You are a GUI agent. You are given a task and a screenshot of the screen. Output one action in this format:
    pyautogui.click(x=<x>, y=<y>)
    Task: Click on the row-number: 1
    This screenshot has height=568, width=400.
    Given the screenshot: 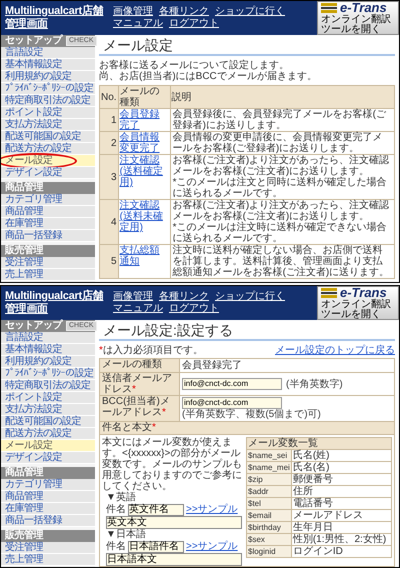 What is the action you would take?
    pyautogui.click(x=109, y=120)
    